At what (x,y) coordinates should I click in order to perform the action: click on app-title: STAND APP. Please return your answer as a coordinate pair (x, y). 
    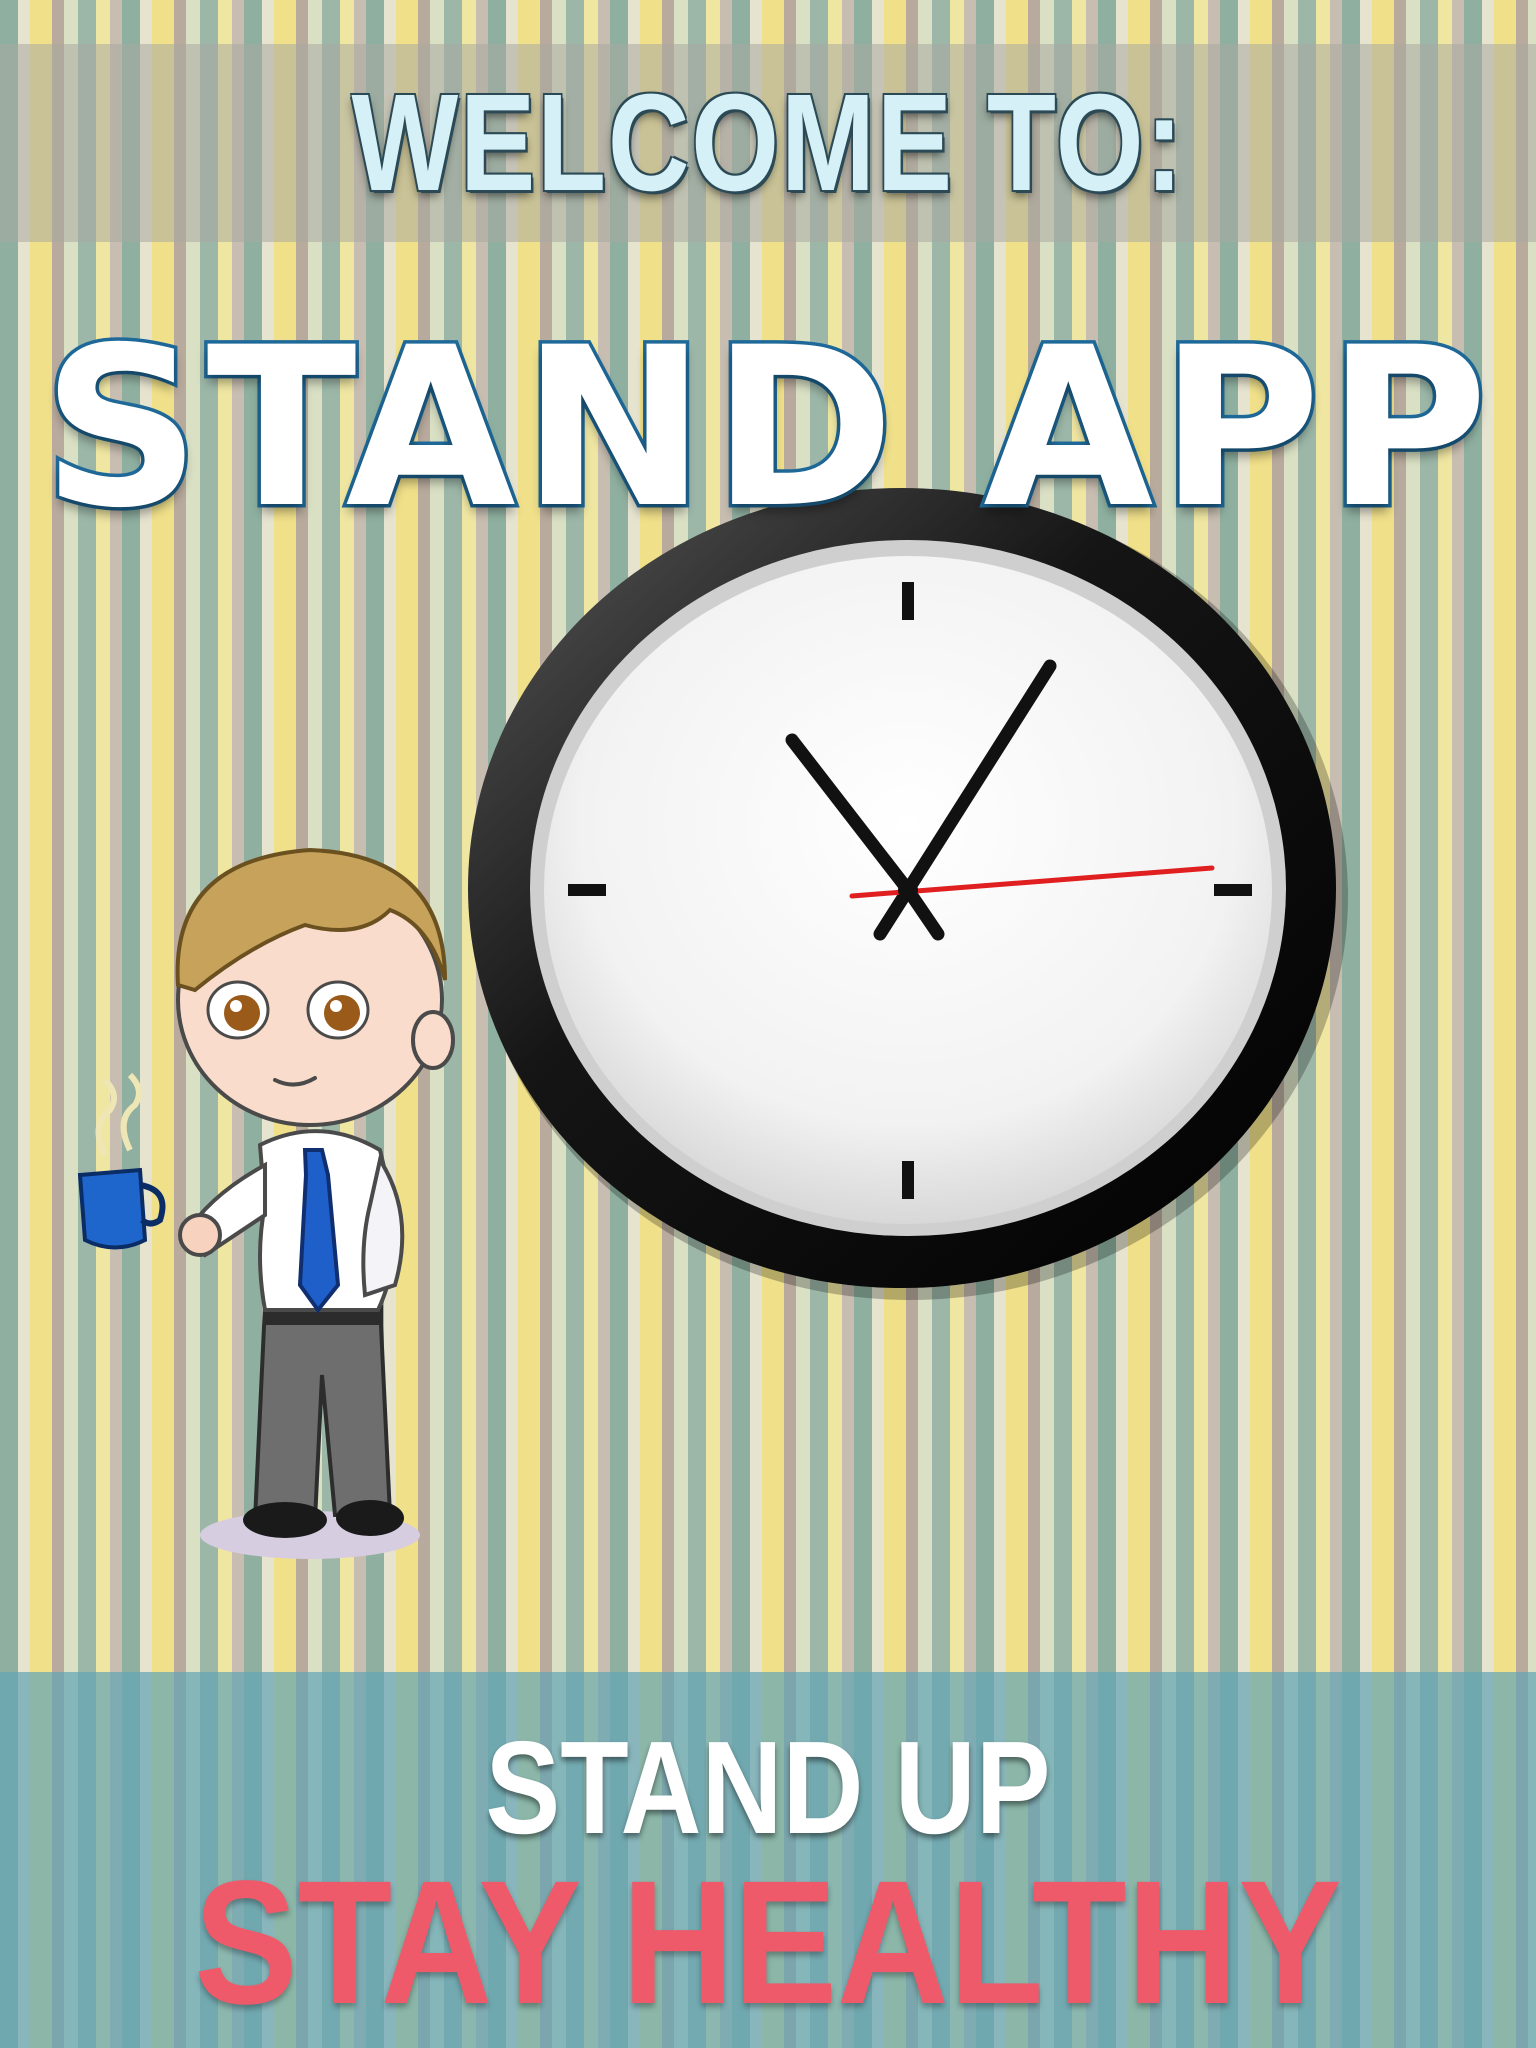
    Looking at the image, I should click on (766, 428).